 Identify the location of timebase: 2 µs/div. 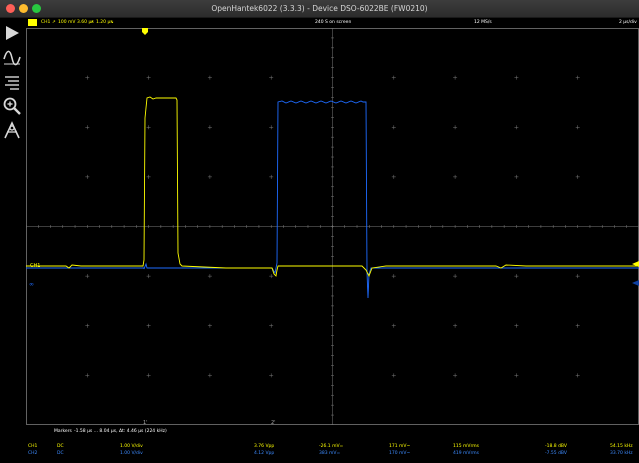
(628, 22).